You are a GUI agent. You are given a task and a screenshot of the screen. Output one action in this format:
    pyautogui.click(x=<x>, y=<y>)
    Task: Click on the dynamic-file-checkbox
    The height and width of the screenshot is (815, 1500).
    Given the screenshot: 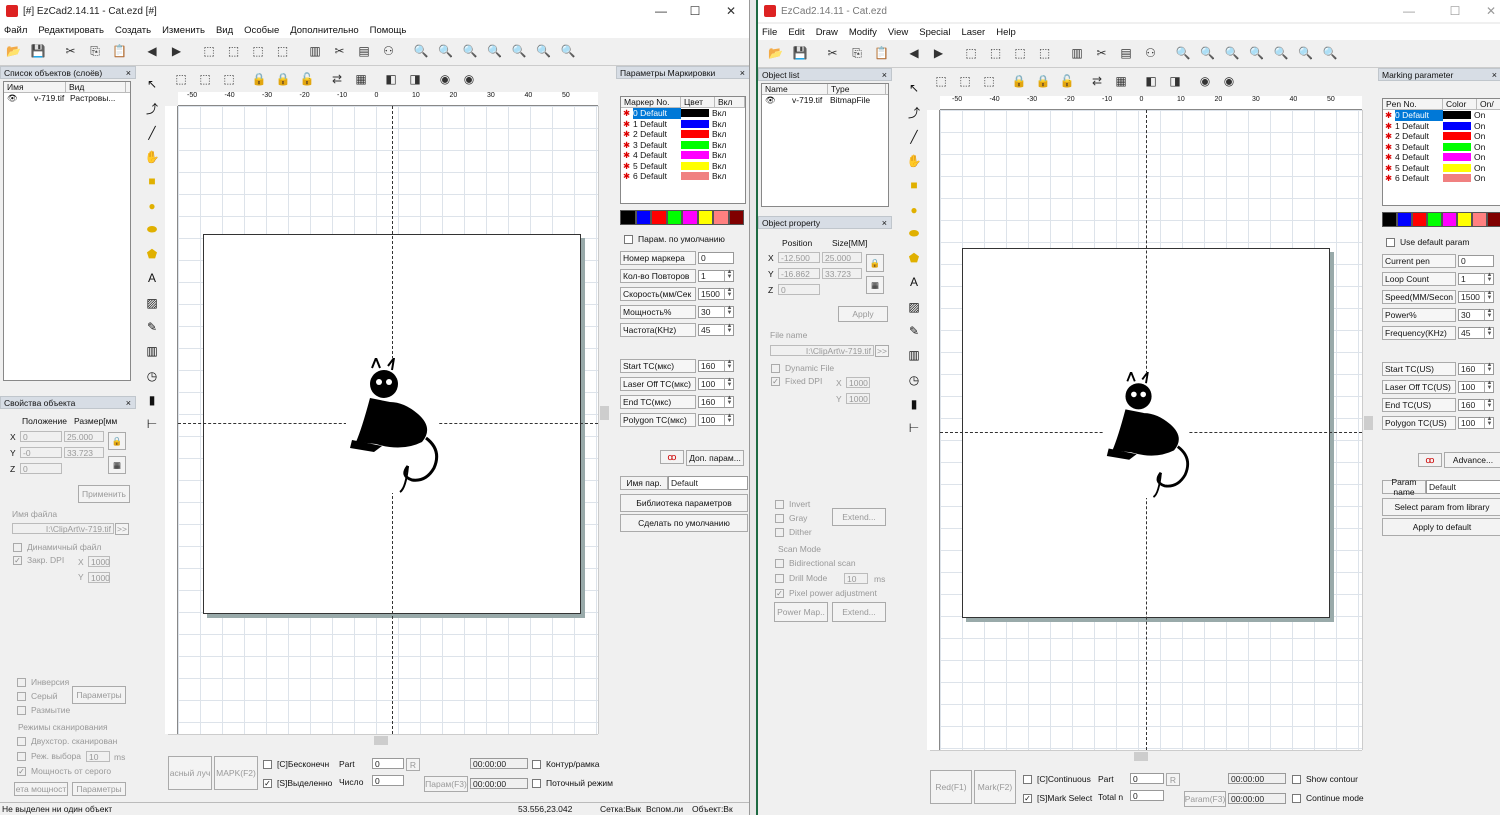 What is the action you would take?
    pyautogui.click(x=775, y=368)
    